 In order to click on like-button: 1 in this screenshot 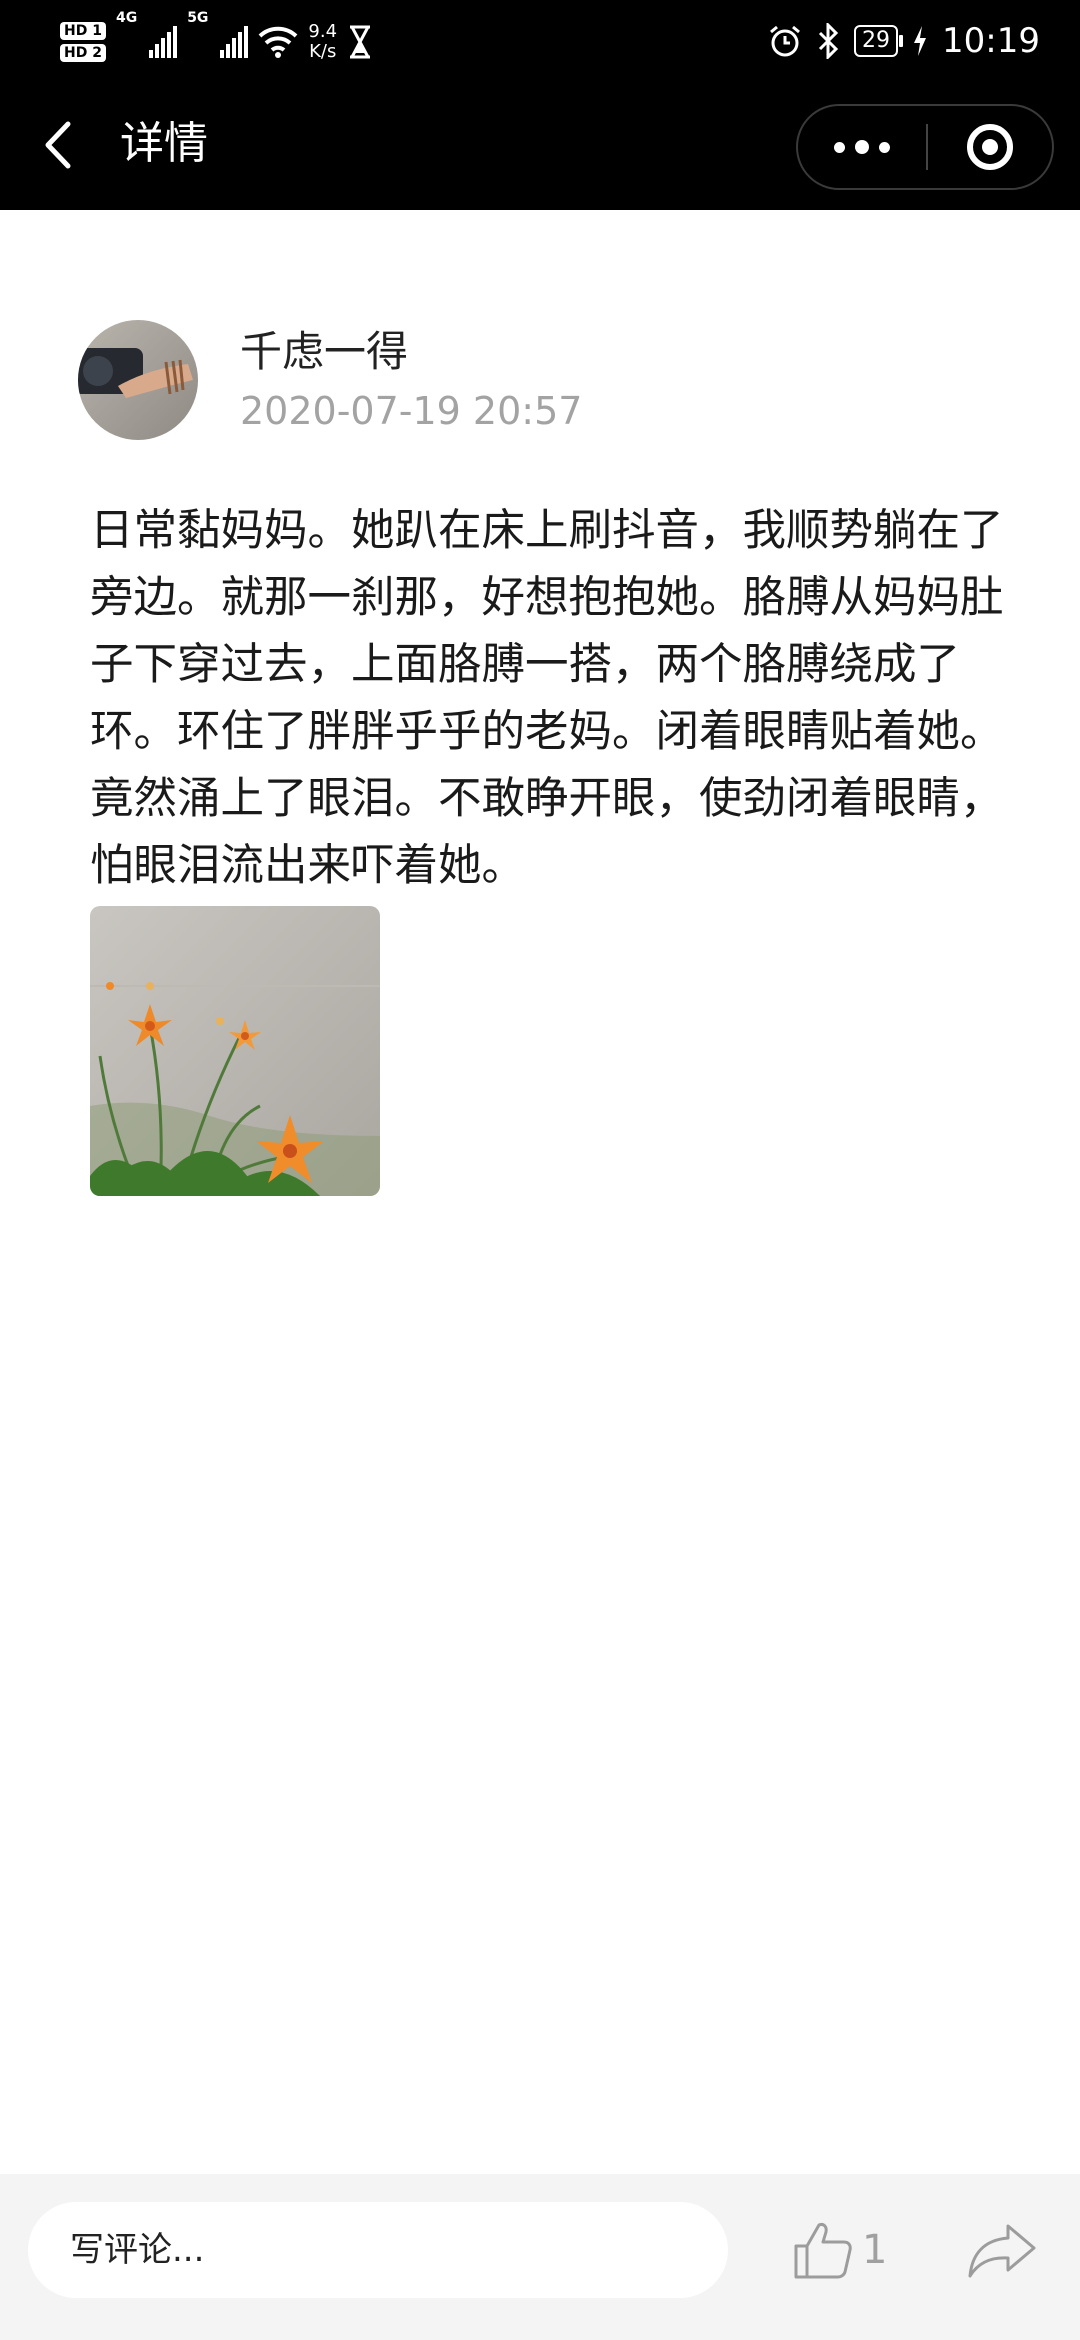, I will do `click(839, 2250)`.